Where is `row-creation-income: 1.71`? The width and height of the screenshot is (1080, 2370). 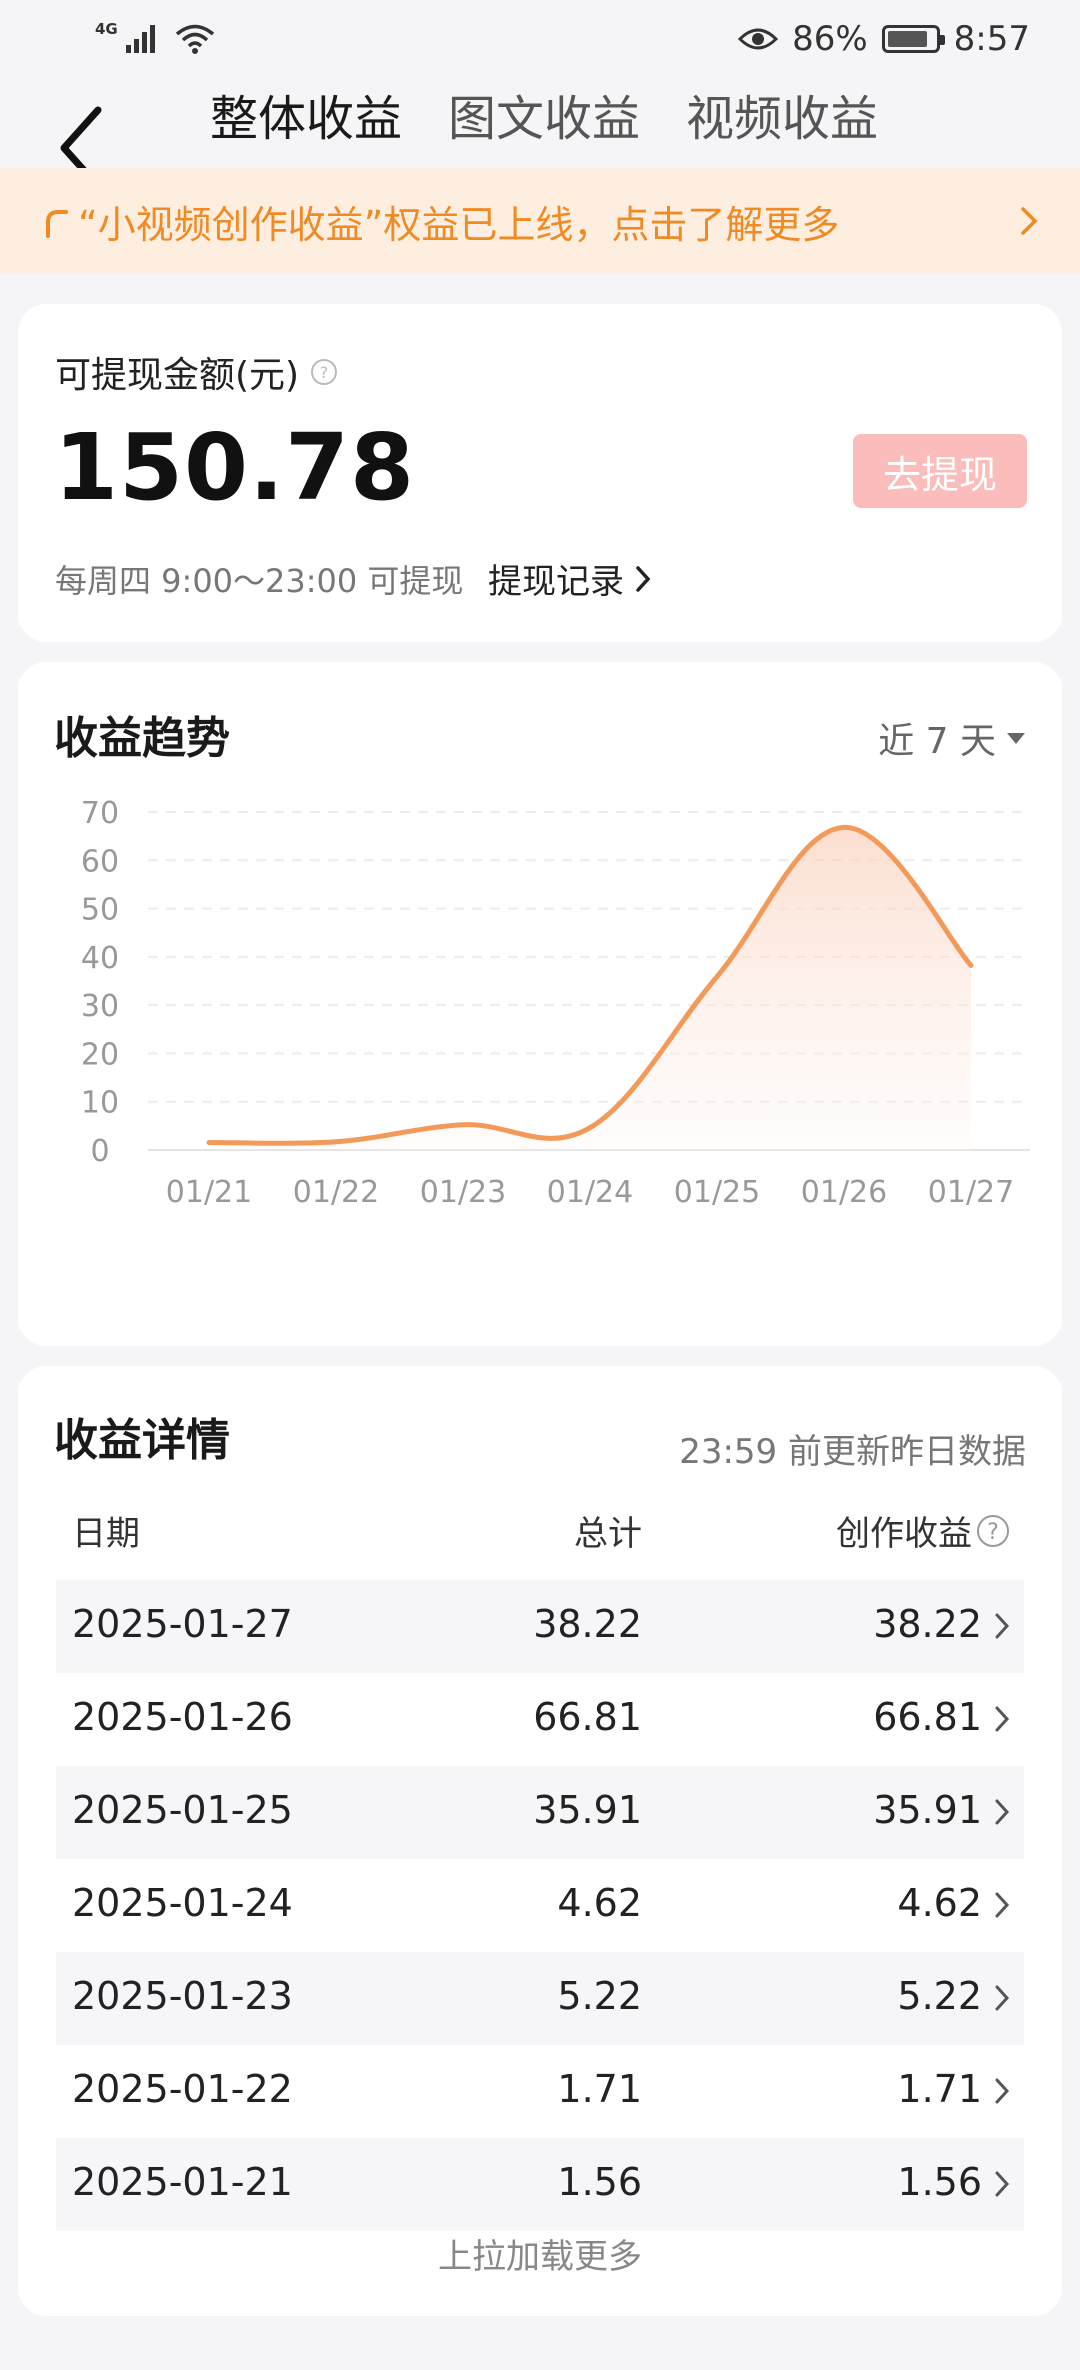
row-creation-income: 1.71 is located at coordinates (939, 2089).